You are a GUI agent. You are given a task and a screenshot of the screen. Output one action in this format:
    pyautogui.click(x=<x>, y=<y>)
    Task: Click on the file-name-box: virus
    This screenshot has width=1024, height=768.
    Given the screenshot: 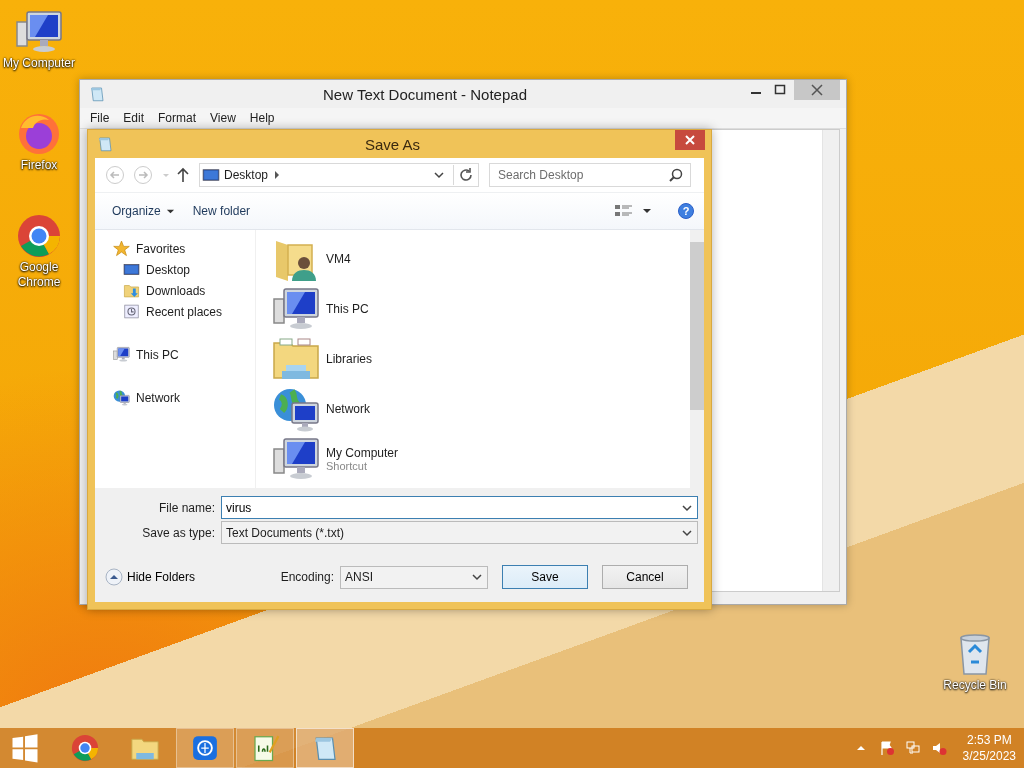 What is the action you would take?
    pyautogui.click(x=459, y=507)
    